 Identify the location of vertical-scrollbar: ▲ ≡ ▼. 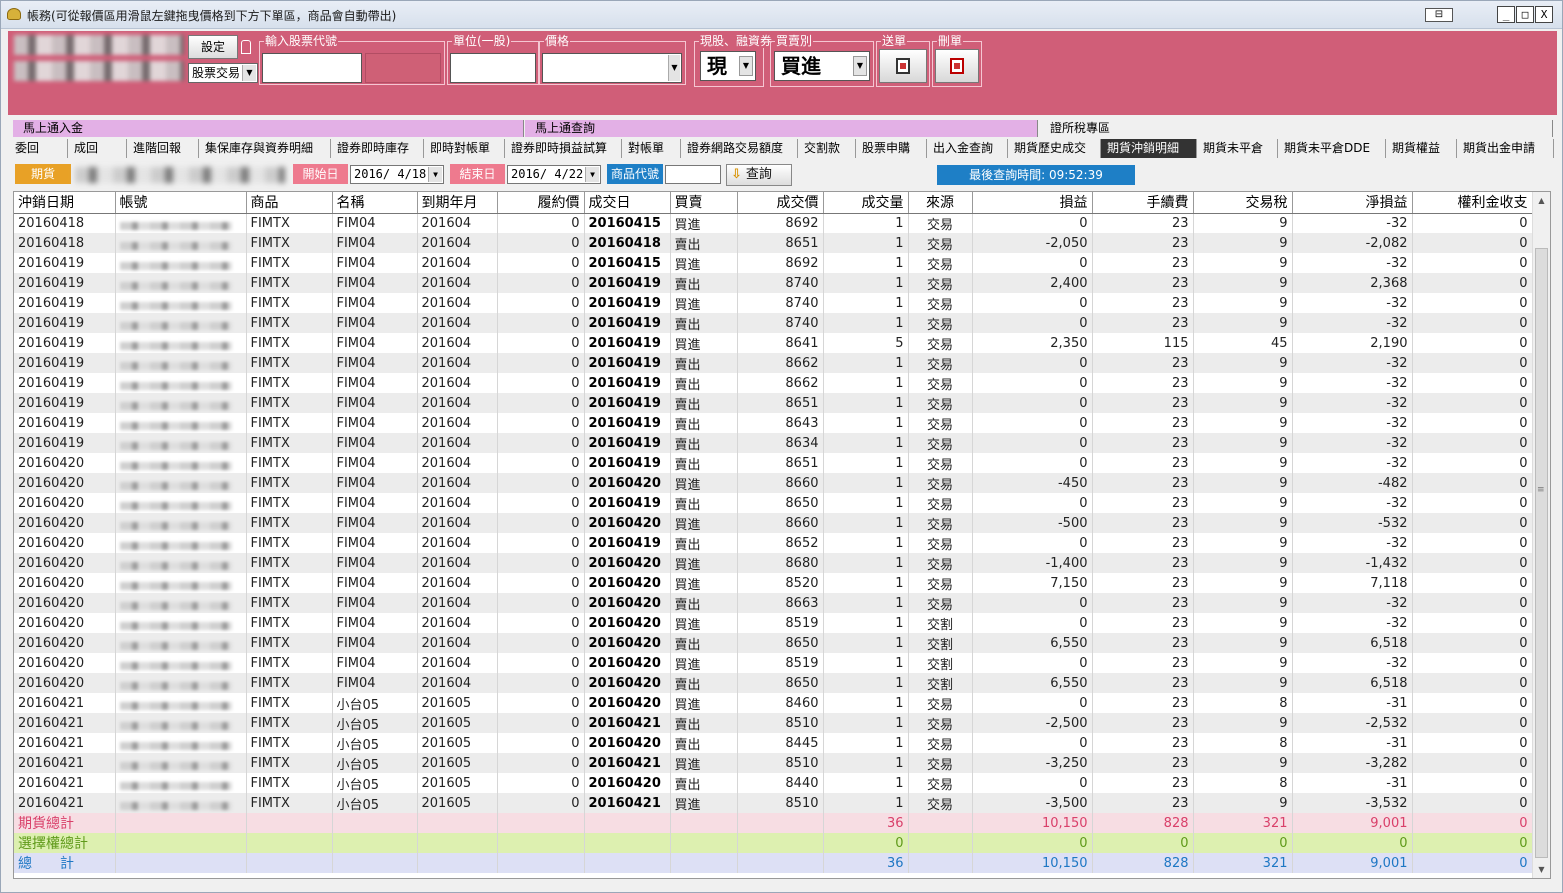
(1541, 535).